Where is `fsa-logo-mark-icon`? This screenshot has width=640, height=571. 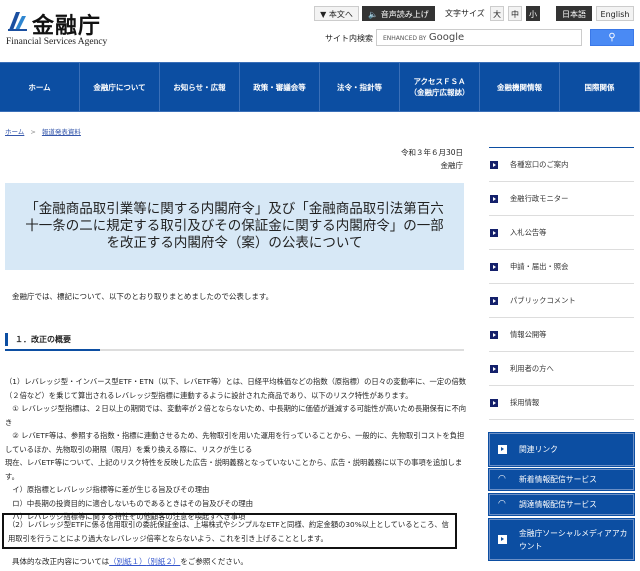 fsa-logo-mark-icon is located at coordinates (17, 21).